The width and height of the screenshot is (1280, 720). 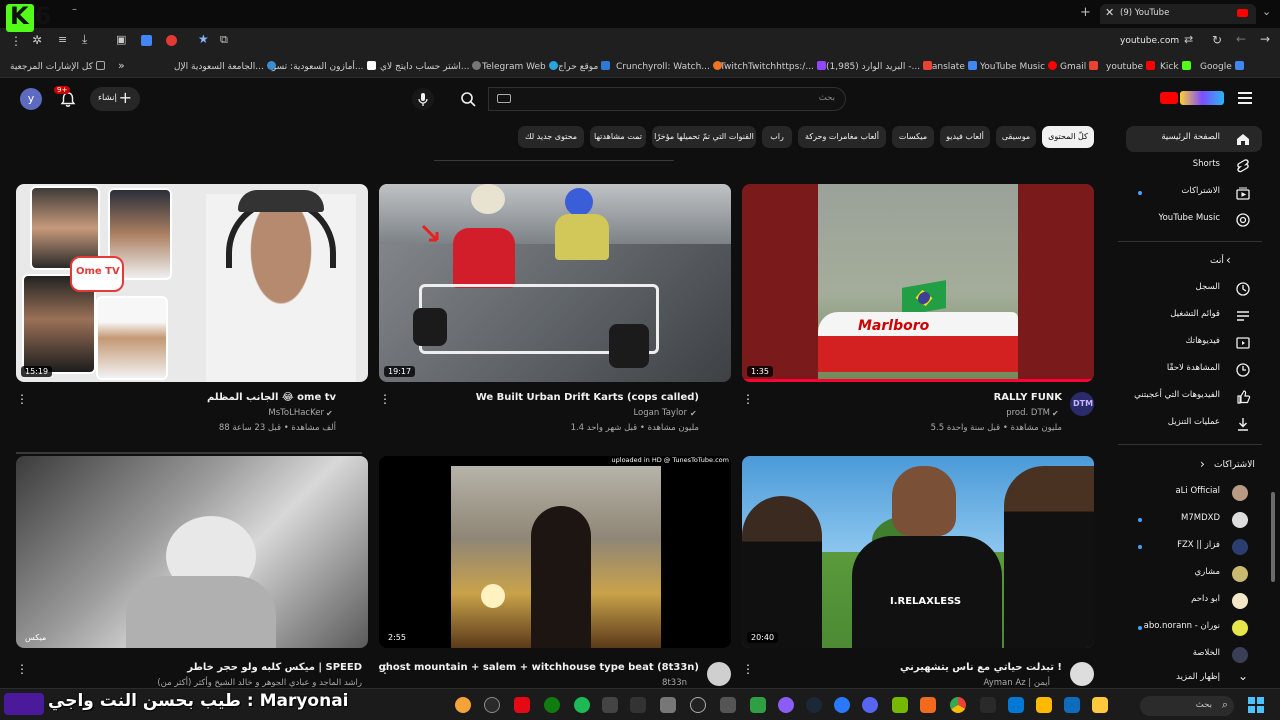 I want to click on keyboard-icon, so click(x=504, y=98).